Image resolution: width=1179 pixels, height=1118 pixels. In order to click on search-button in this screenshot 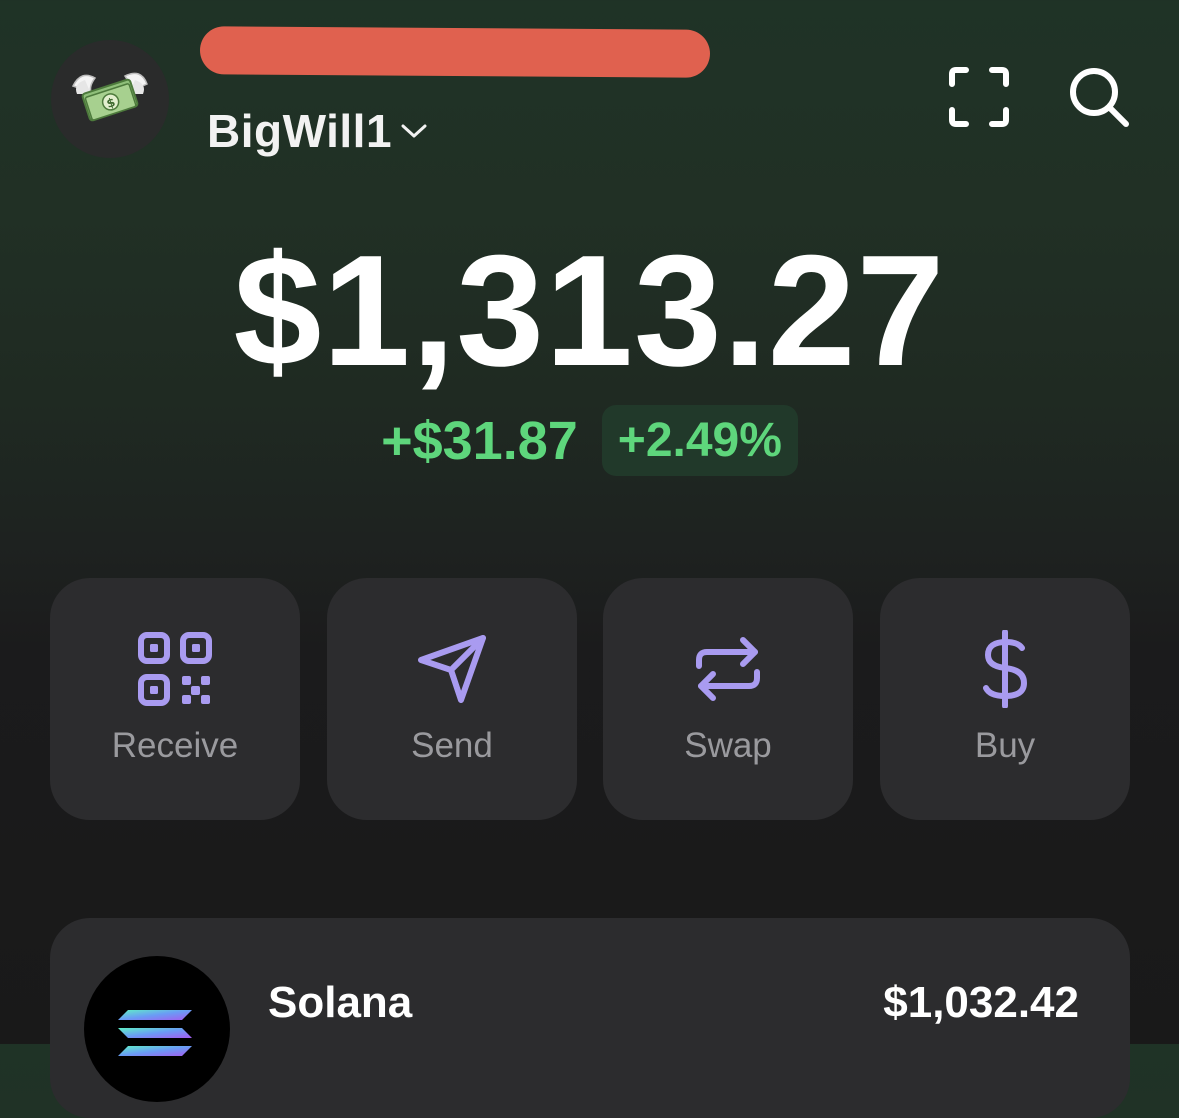, I will do `click(1099, 97)`.